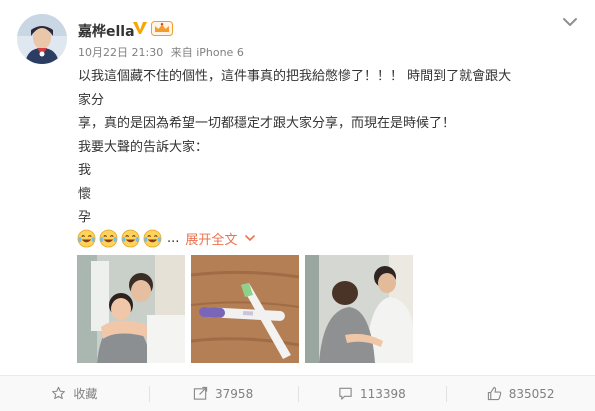  What do you see at coordinates (85, 394) in the screenshot?
I see `favorite-label: 收藏` at bounding box center [85, 394].